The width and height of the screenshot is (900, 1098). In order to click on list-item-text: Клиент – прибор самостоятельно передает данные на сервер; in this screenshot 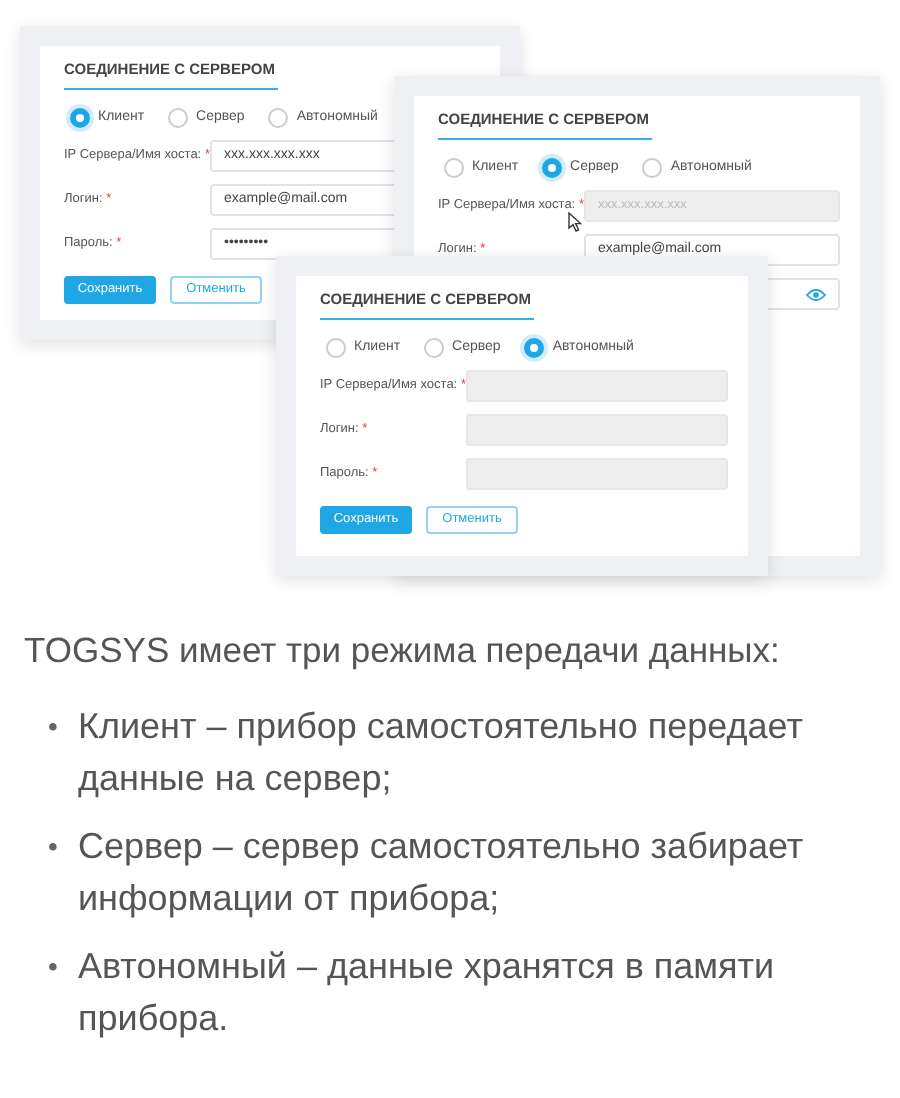, I will do `click(441, 753)`.